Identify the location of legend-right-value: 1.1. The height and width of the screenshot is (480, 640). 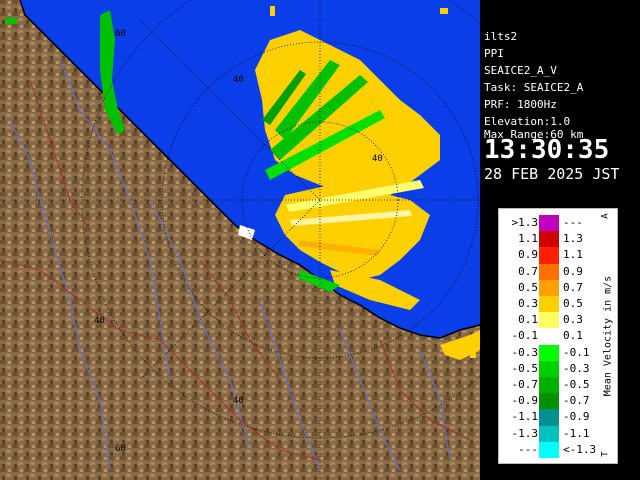
(573, 255).